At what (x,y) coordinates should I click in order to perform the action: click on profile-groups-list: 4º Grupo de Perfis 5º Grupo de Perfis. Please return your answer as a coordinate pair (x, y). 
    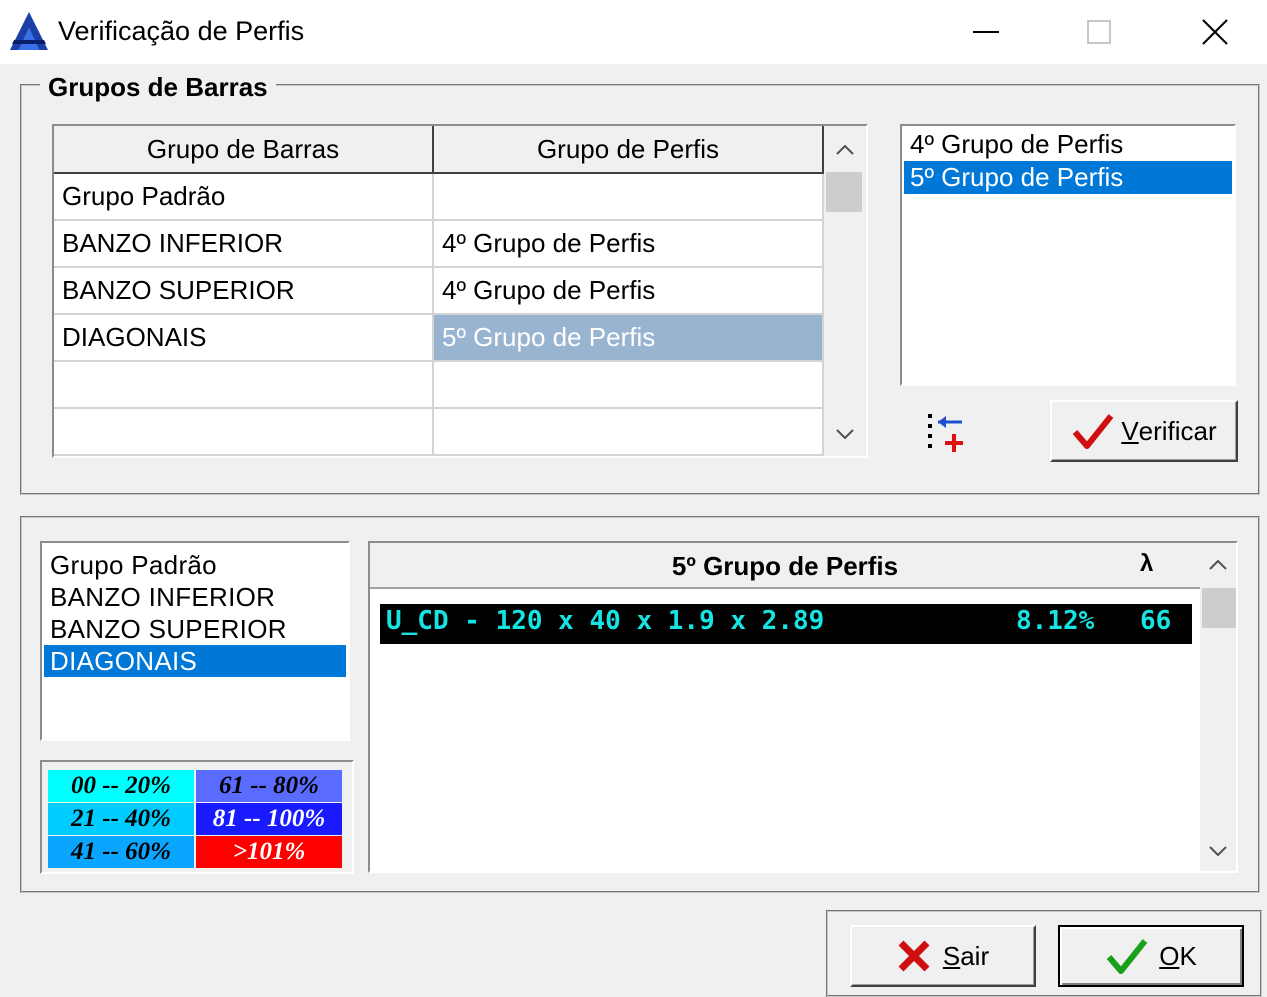
    Looking at the image, I should click on (1068, 255).